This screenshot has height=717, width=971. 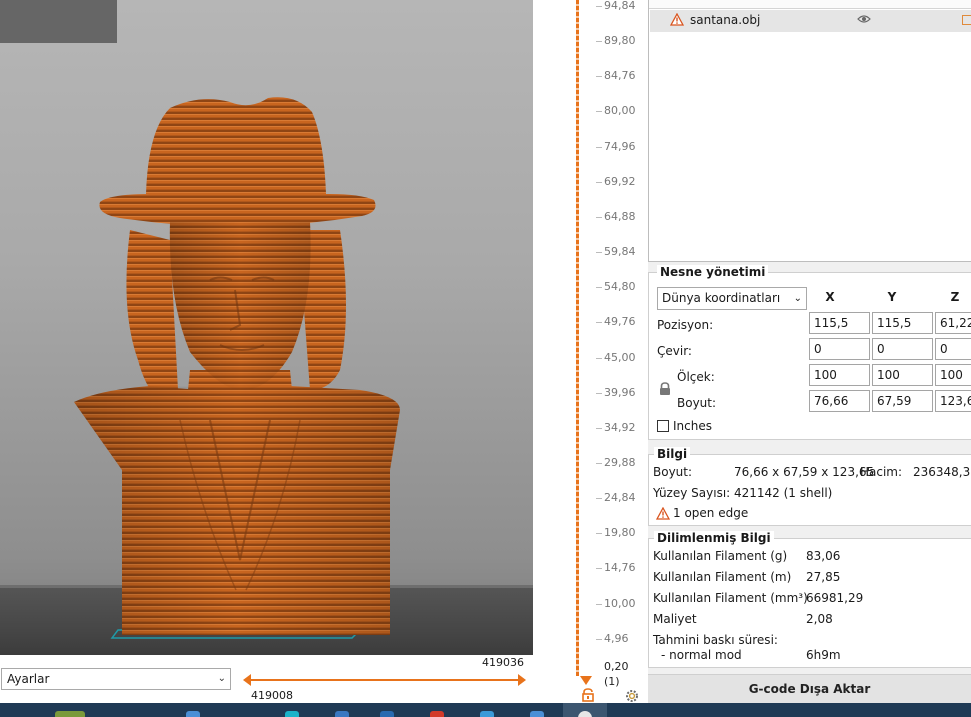 What do you see at coordinates (902, 323) in the screenshot?
I see `position-y-field: 115,5` at bounding box center [902, 323].